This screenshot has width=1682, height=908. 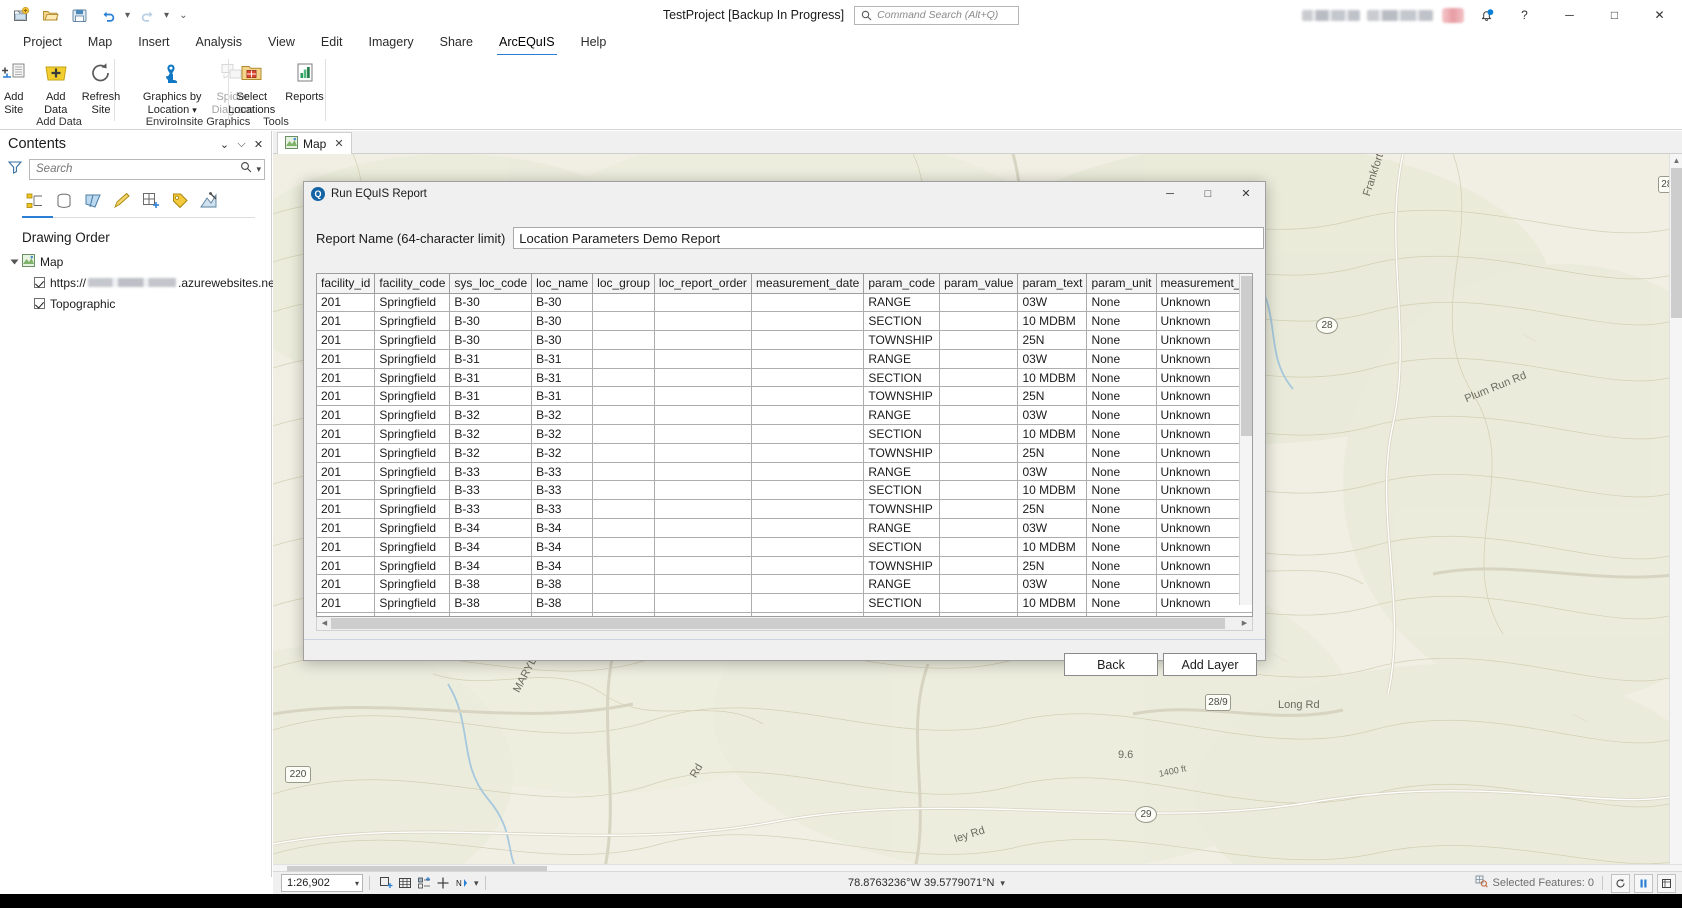 I want to click on layer-visibility-checkbox, so click(x=39, y=282).